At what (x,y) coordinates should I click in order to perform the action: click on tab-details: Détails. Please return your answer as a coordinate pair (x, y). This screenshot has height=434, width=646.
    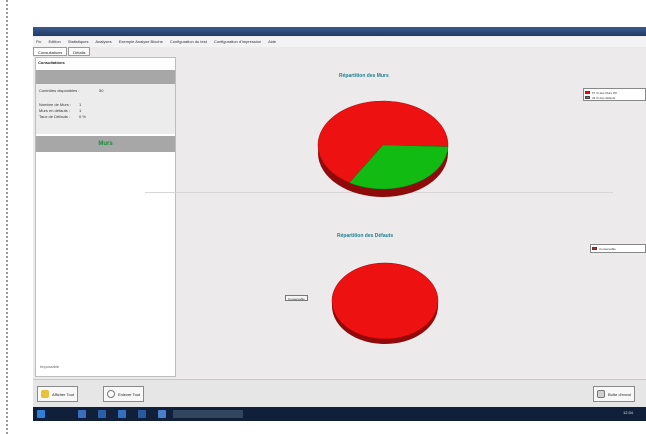
    Looking at the image, I should click on (79, 51).